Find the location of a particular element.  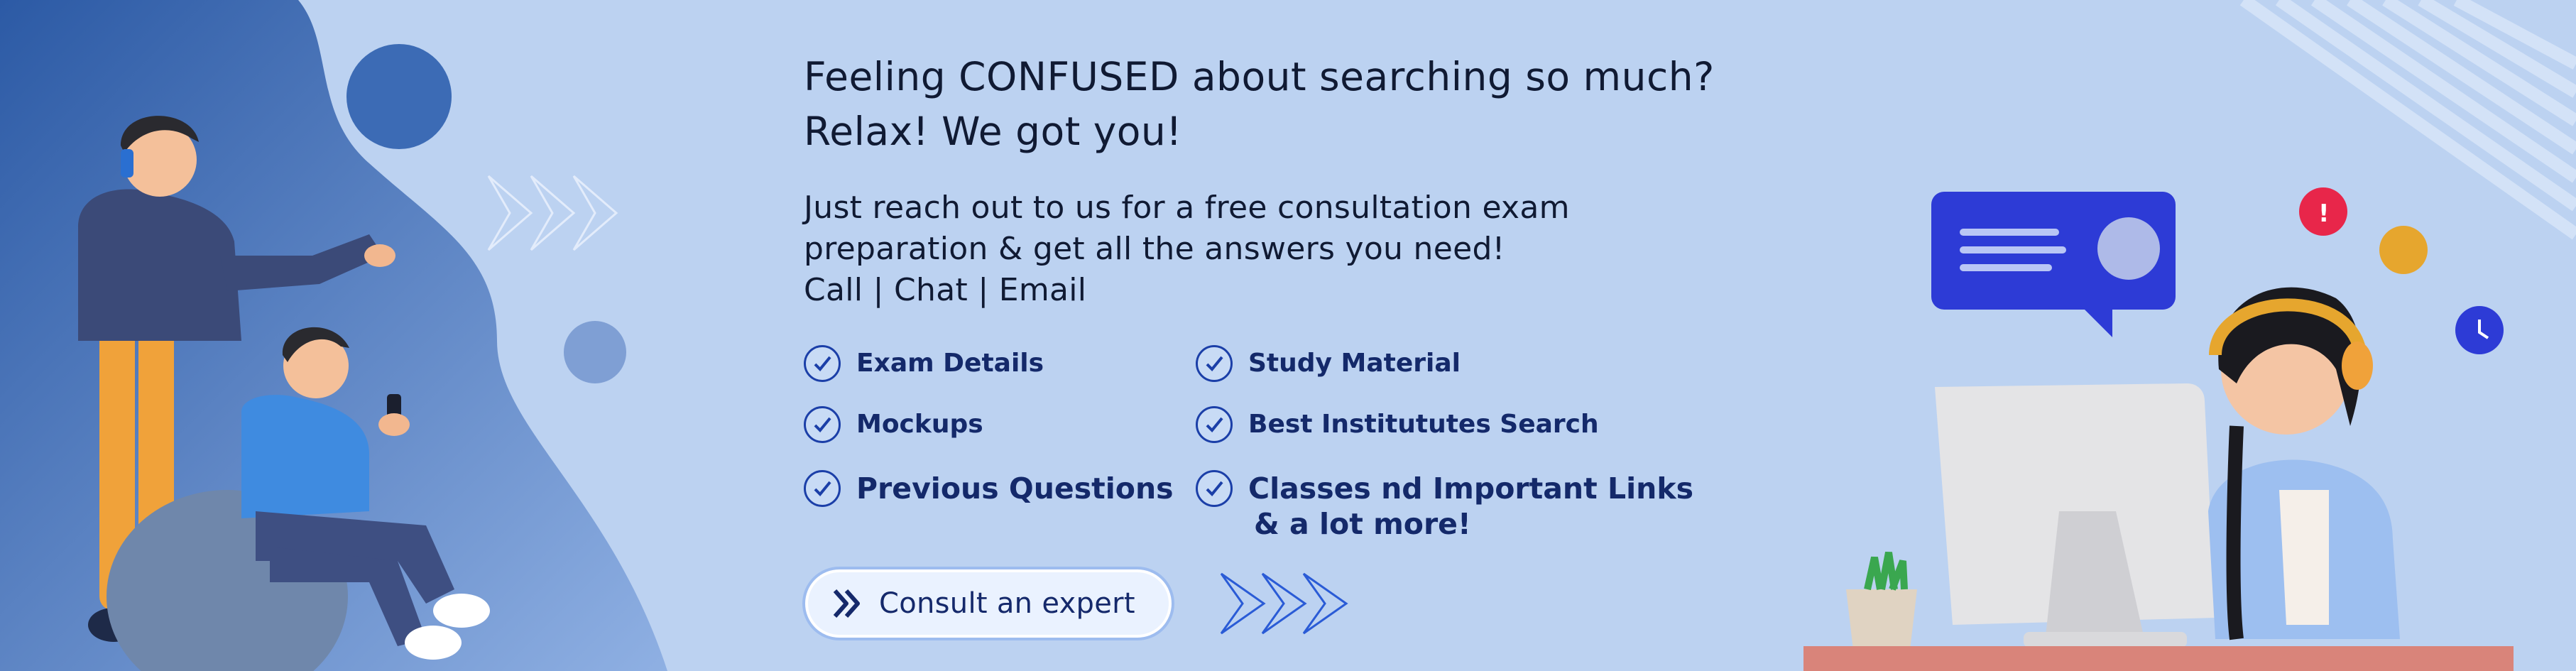

potted-plant is located at coordinates (1881, 601).